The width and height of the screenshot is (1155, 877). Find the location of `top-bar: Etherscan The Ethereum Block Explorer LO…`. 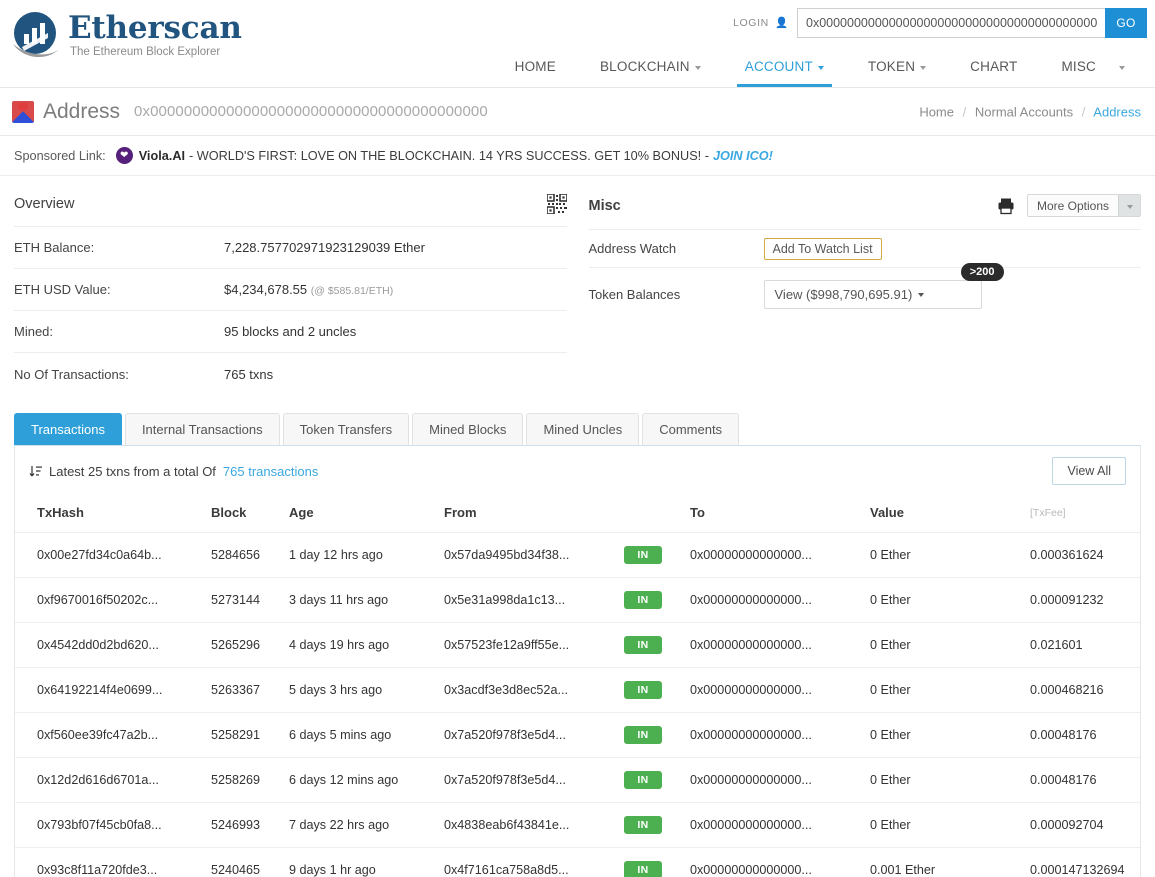

top-bar: Etherscan The Ethereum Block Explorer LO… is located at coordinates (577, 44).